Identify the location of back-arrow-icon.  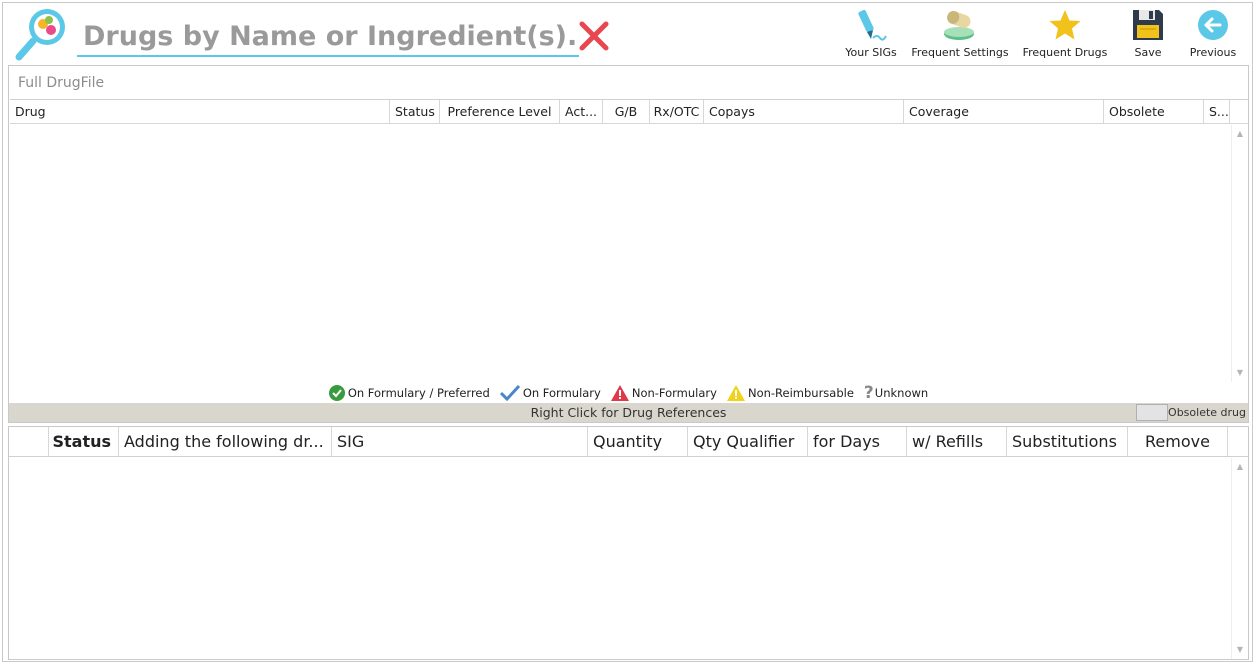
(1213, 25).